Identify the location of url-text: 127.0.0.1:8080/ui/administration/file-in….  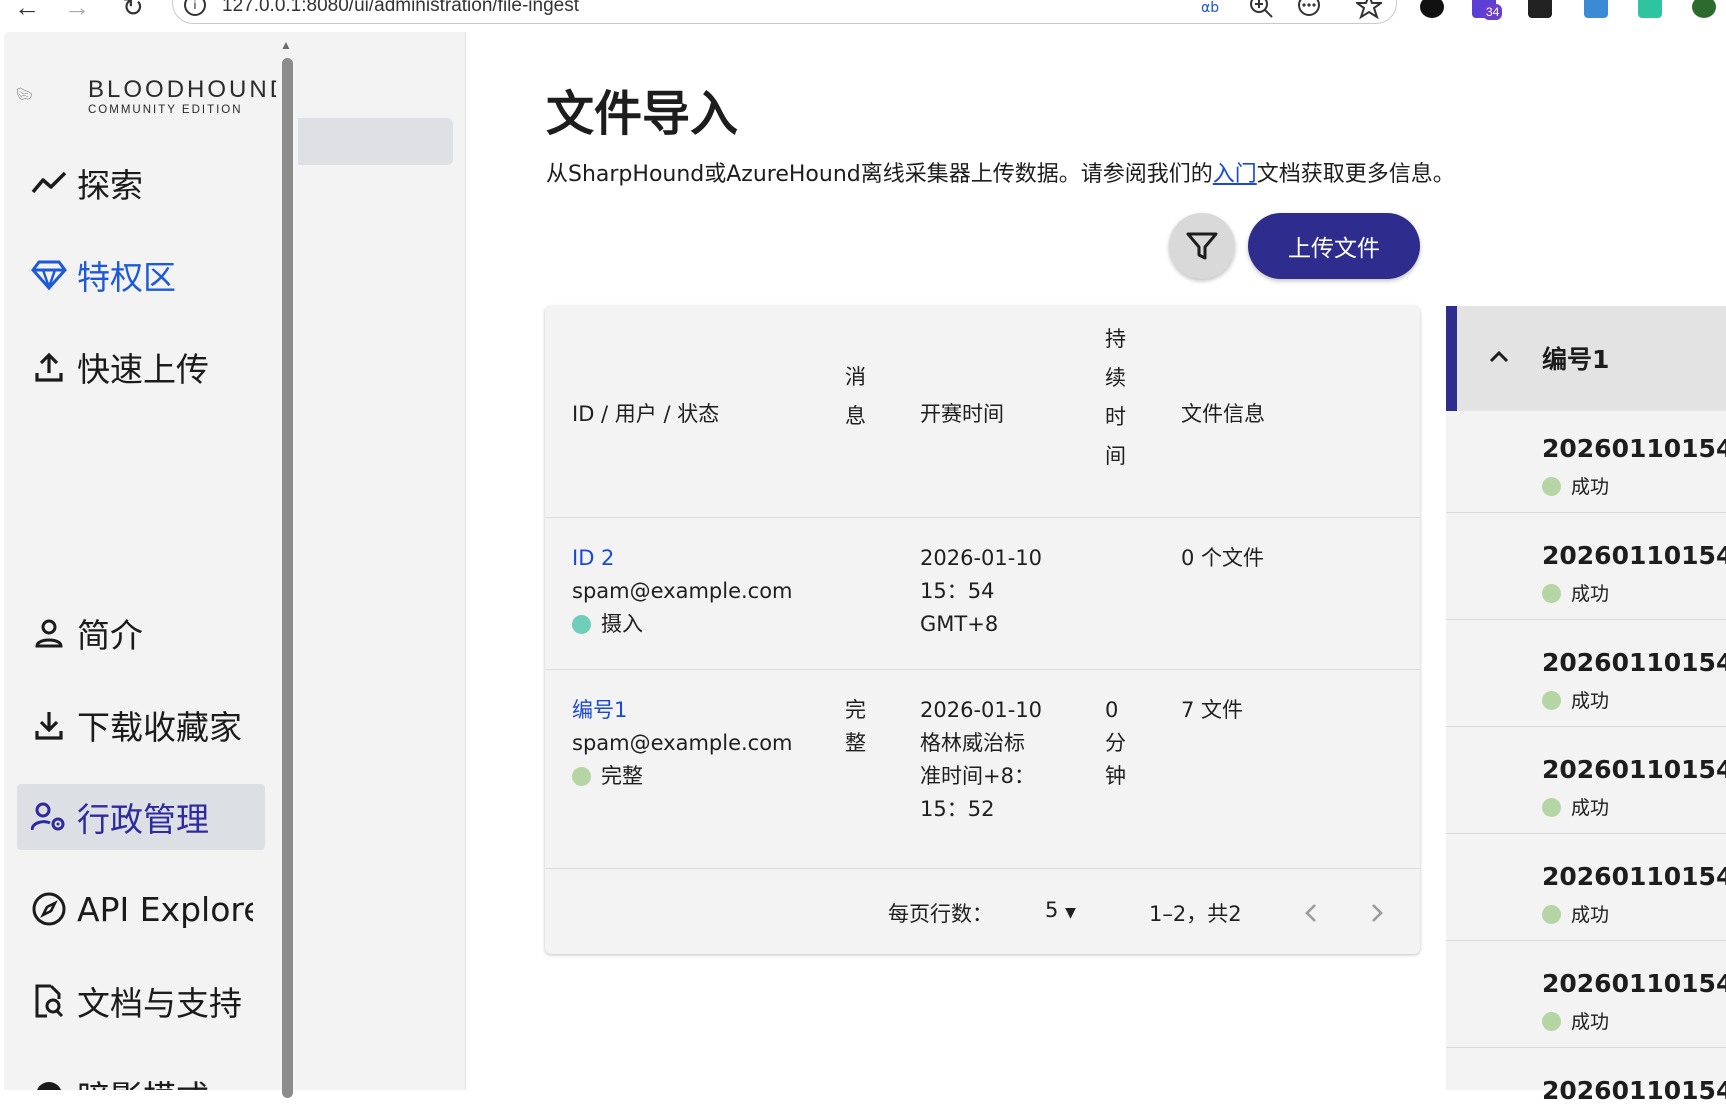
(400, 8).